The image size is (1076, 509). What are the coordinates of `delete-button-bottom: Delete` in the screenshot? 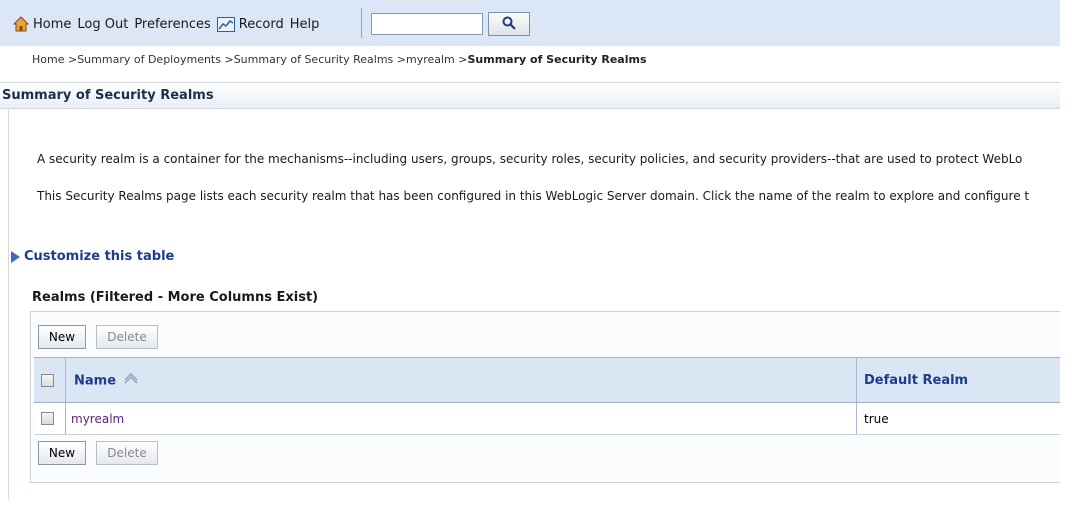 It's located at (127, 453).